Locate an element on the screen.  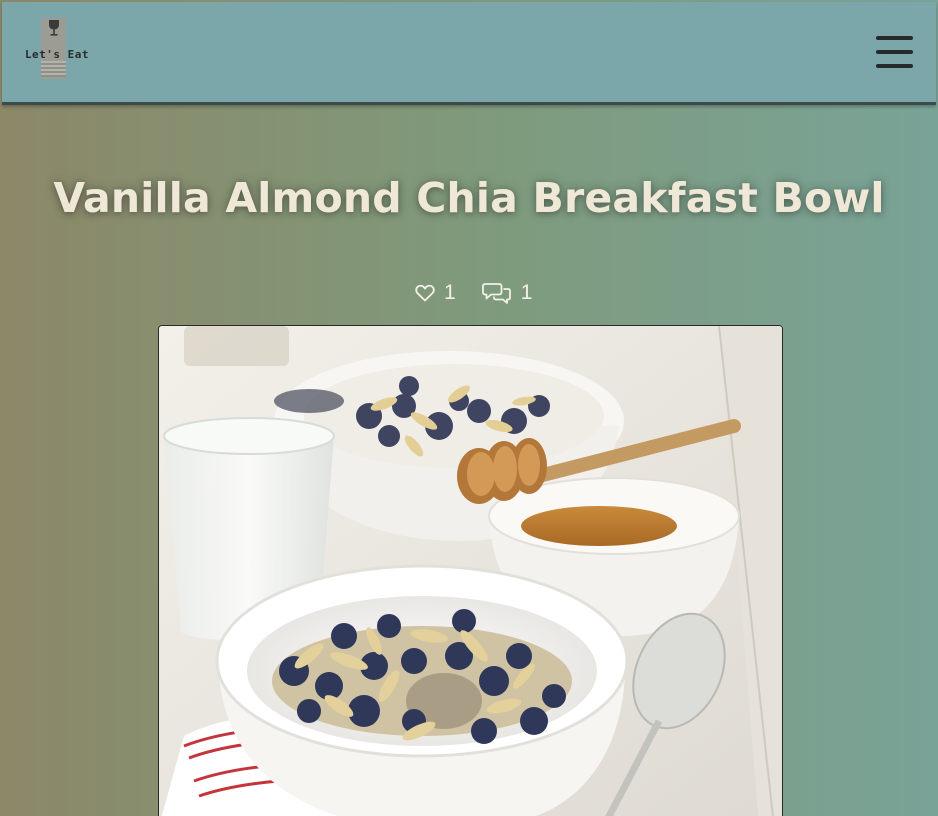
header: Let's Eat is located at coordinates (469, 53).